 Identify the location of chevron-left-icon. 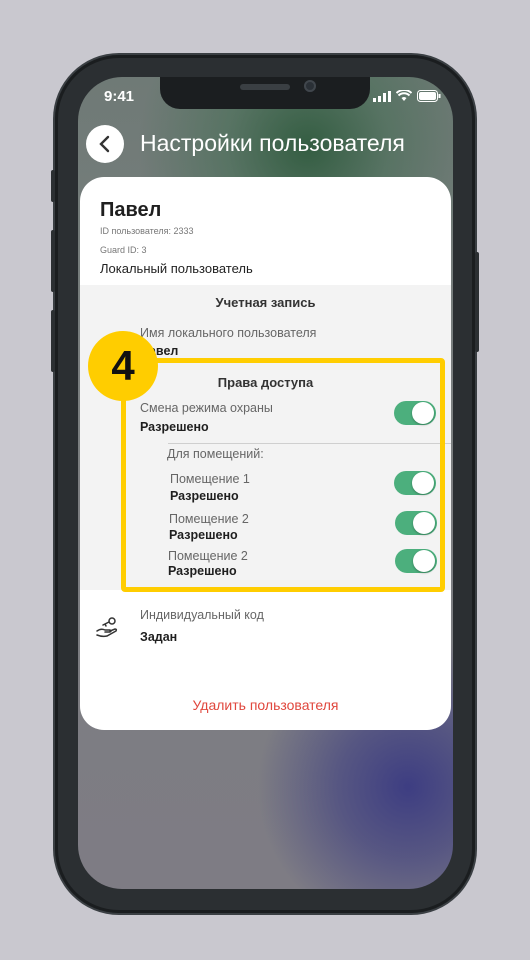
(104, 144).